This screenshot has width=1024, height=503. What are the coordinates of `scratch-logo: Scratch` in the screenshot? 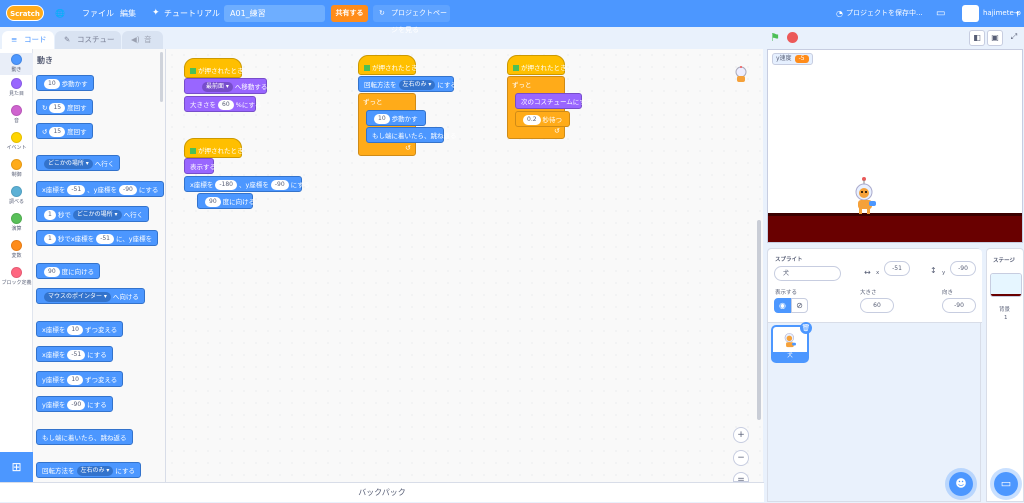 It's located at (25, 13).